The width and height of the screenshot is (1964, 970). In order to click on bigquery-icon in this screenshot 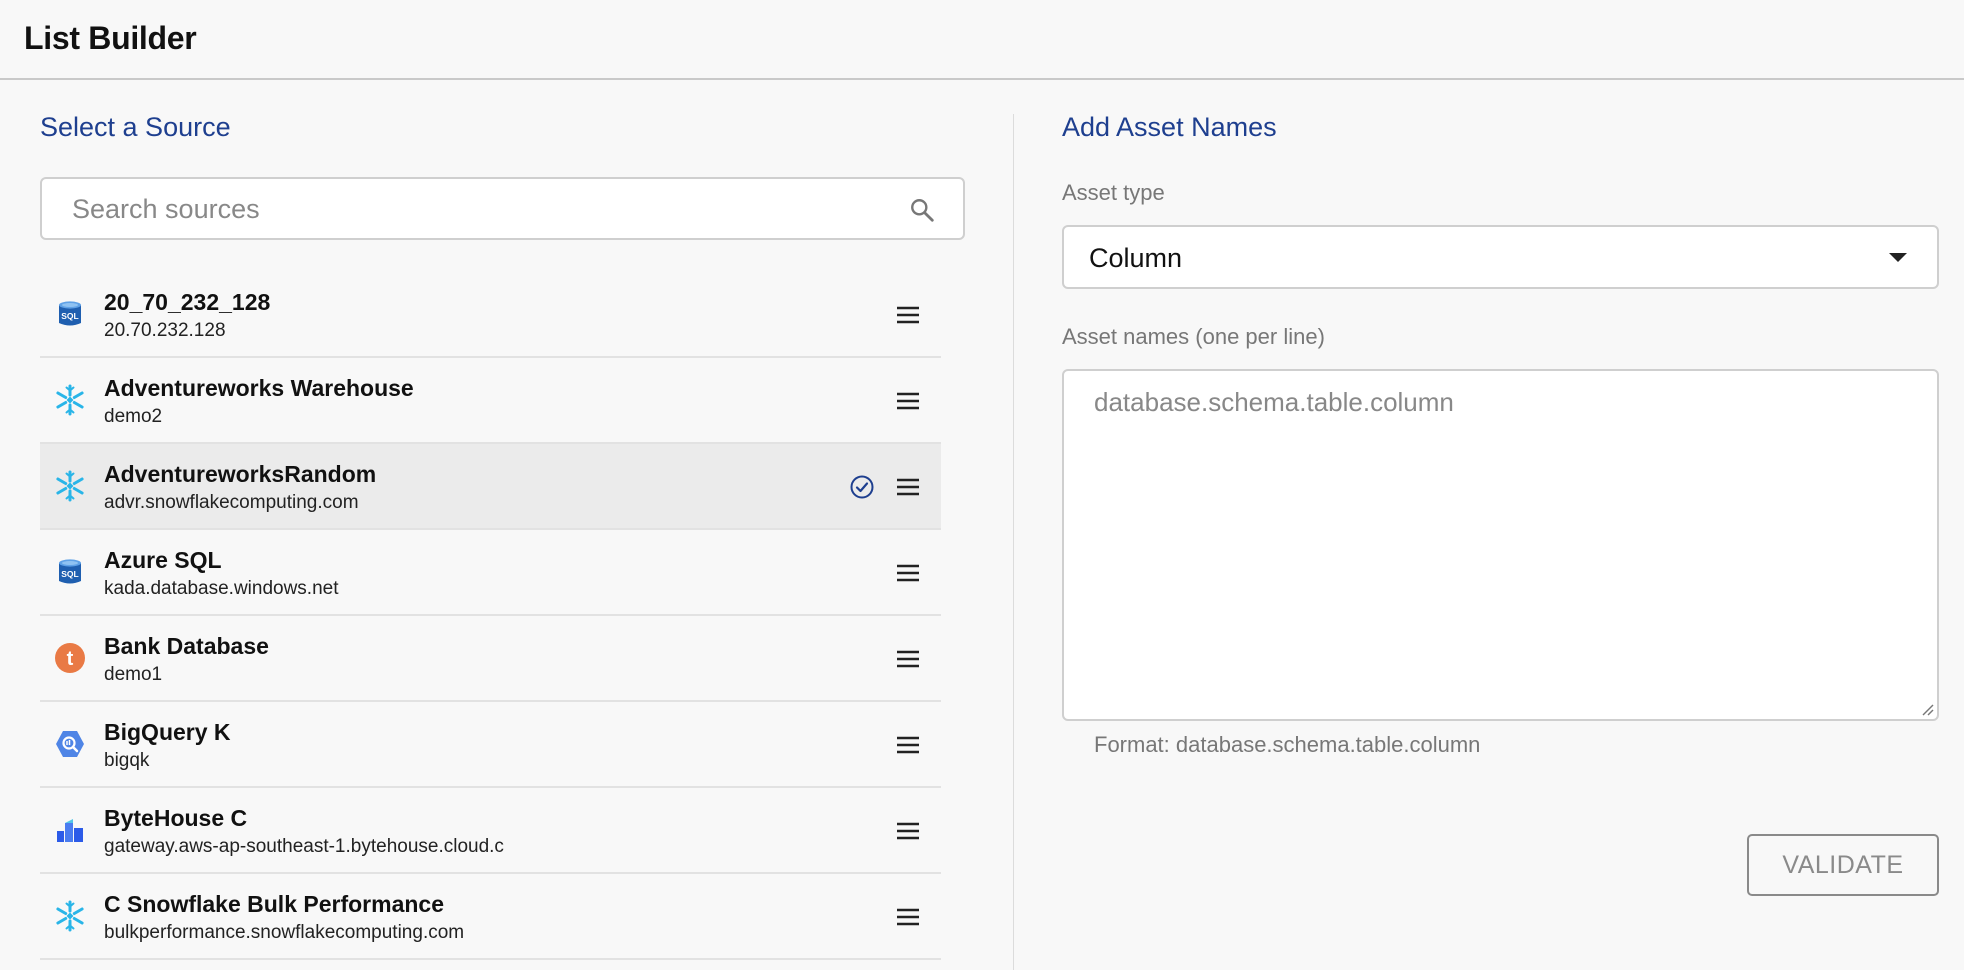, I will do `click(70, 744)`.